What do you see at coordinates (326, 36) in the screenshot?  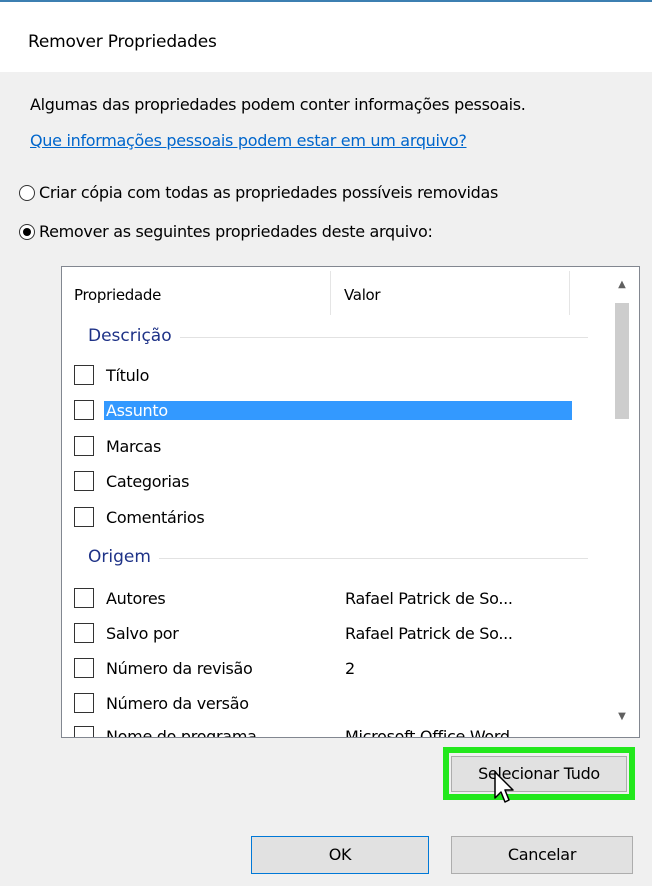 I see `title-bar: Remover Propriedades` at bounding box center [326, 36].